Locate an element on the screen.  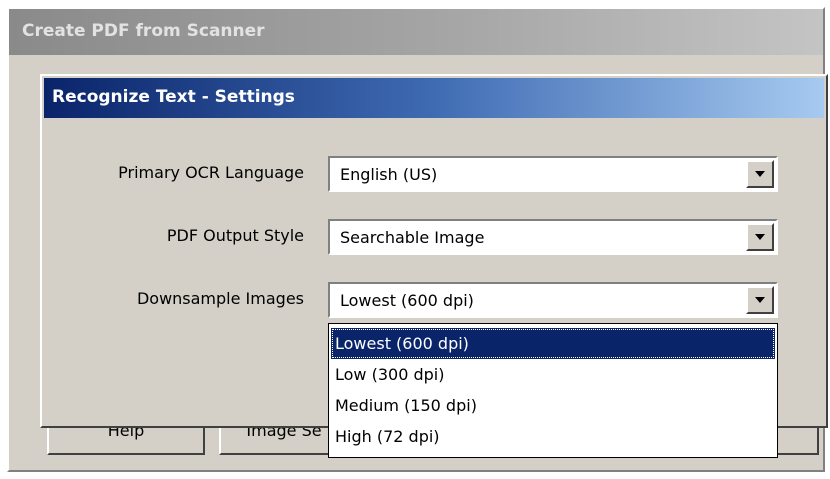
pdf-output-style-select: Searchable Image is located at coordinates (553, 237).